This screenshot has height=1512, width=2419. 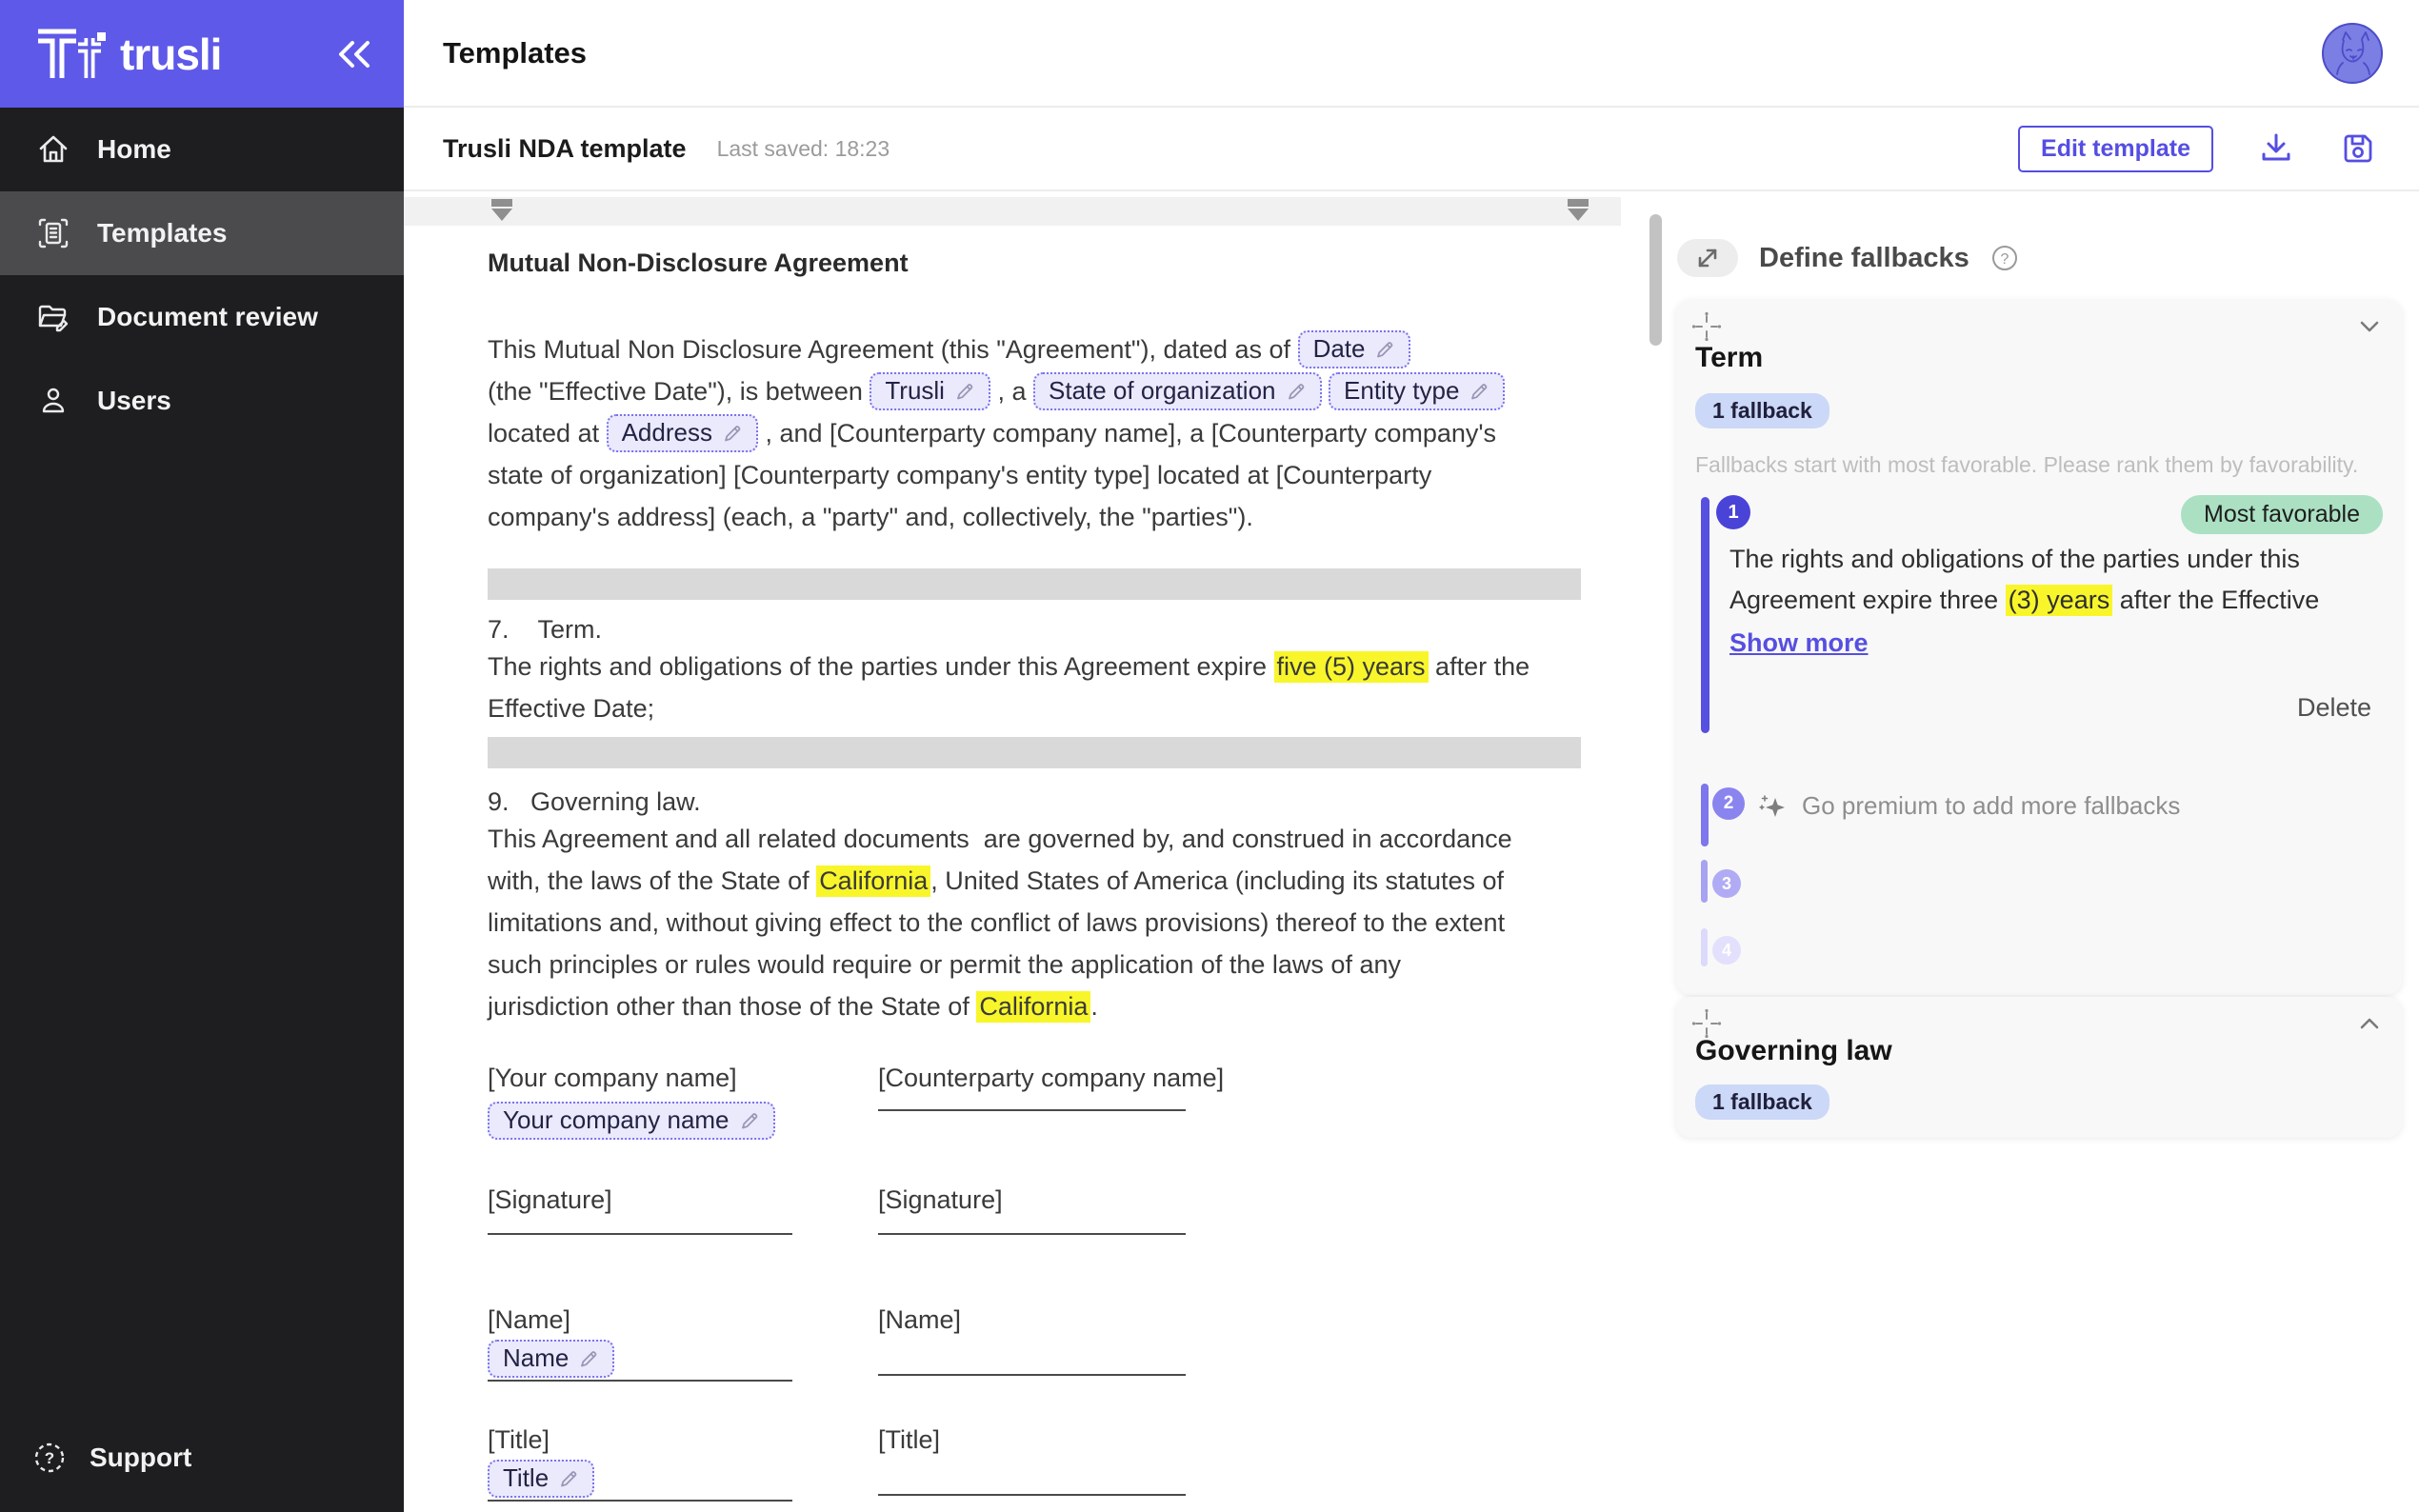 What do you see at coordinates (53, 233) in the screenshot?
I see `templates-icon` at bounding box center [53, 233].